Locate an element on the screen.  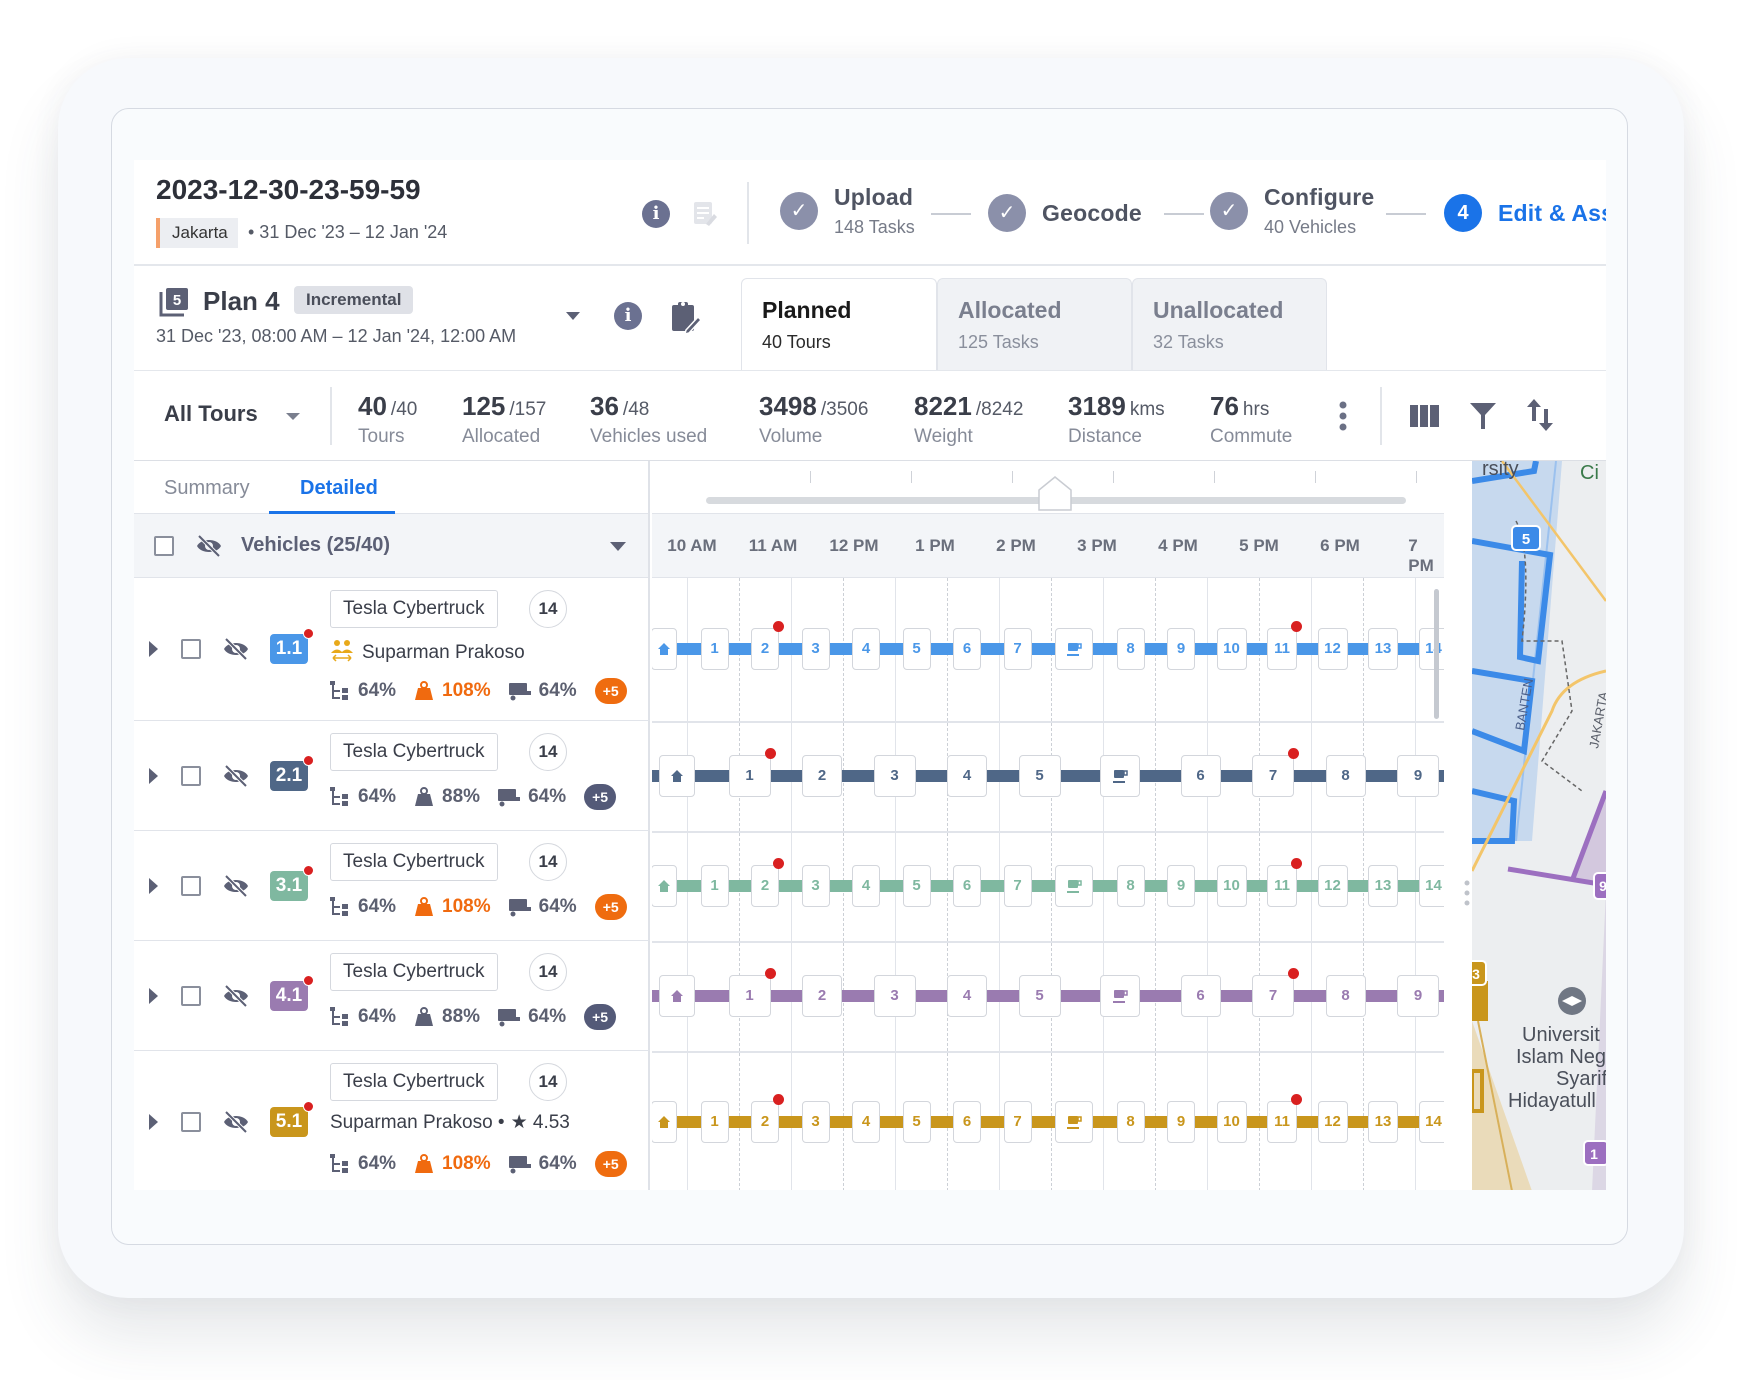
vehicle-id-badge: 4.1 is located at coordinates (292, 993).